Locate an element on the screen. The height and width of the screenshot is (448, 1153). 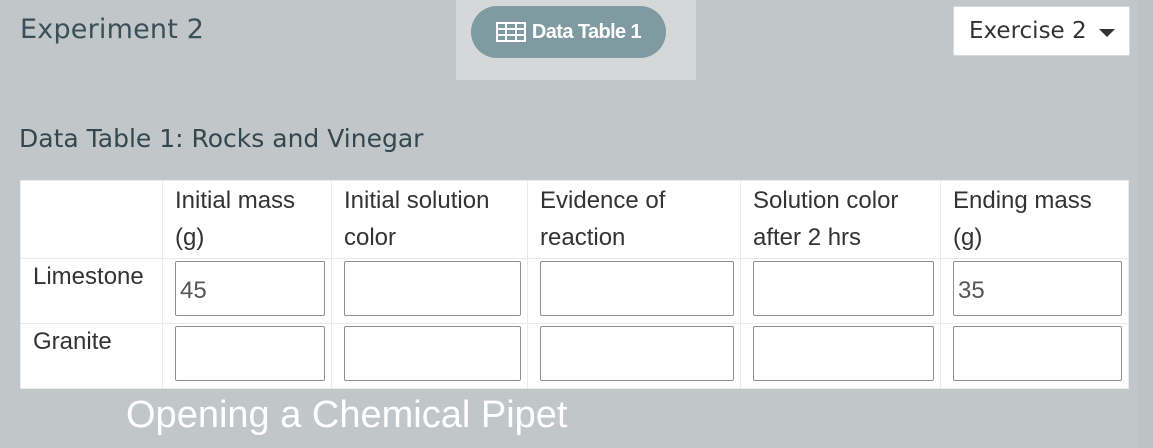
limestone-initial-mass-input: 45 is located at coordinates (250, 288).